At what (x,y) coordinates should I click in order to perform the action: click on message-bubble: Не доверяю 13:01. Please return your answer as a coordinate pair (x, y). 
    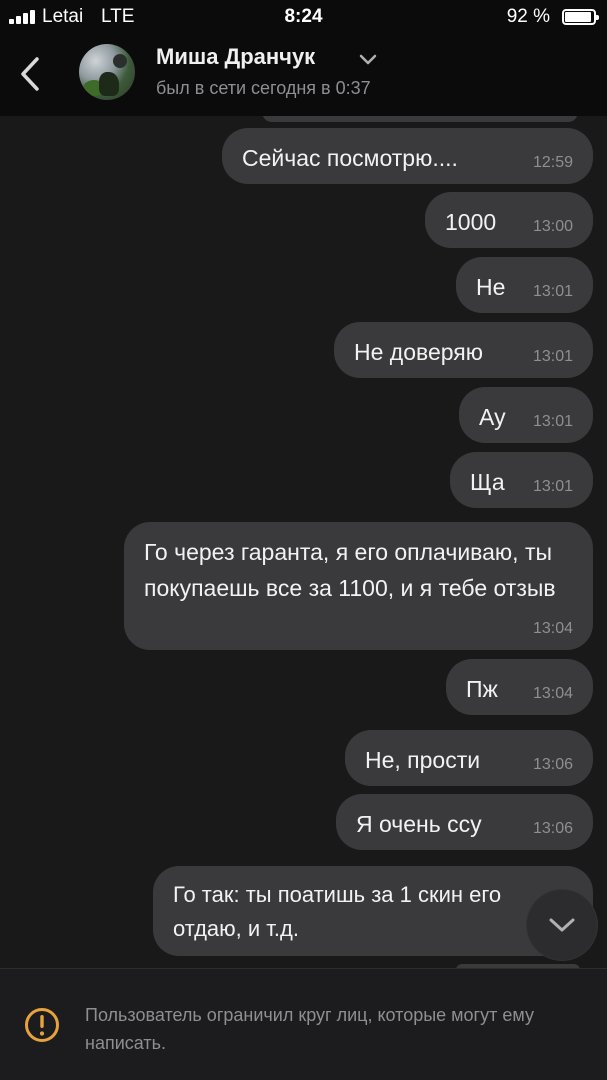
    Looking at the image, I should click on (463, 350).